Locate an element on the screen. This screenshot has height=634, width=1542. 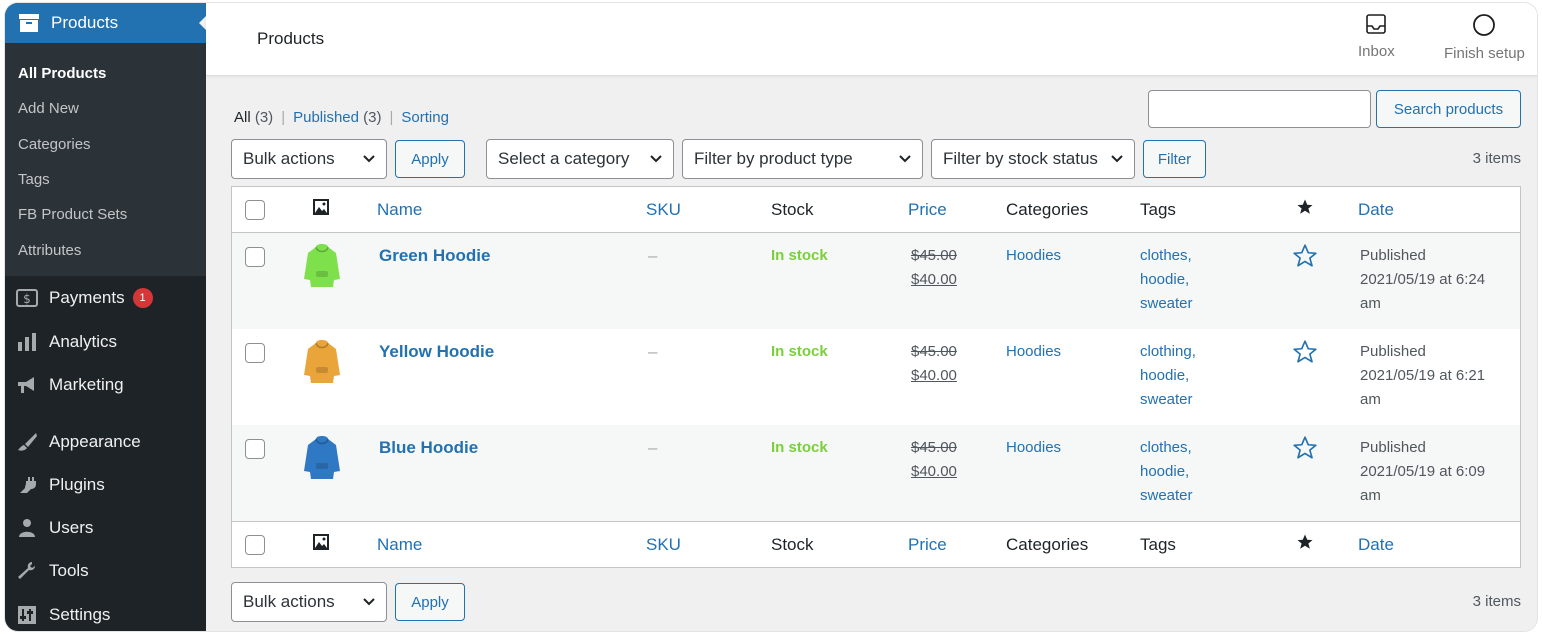
stock-status: In stock is located at coordinates (799, 447).